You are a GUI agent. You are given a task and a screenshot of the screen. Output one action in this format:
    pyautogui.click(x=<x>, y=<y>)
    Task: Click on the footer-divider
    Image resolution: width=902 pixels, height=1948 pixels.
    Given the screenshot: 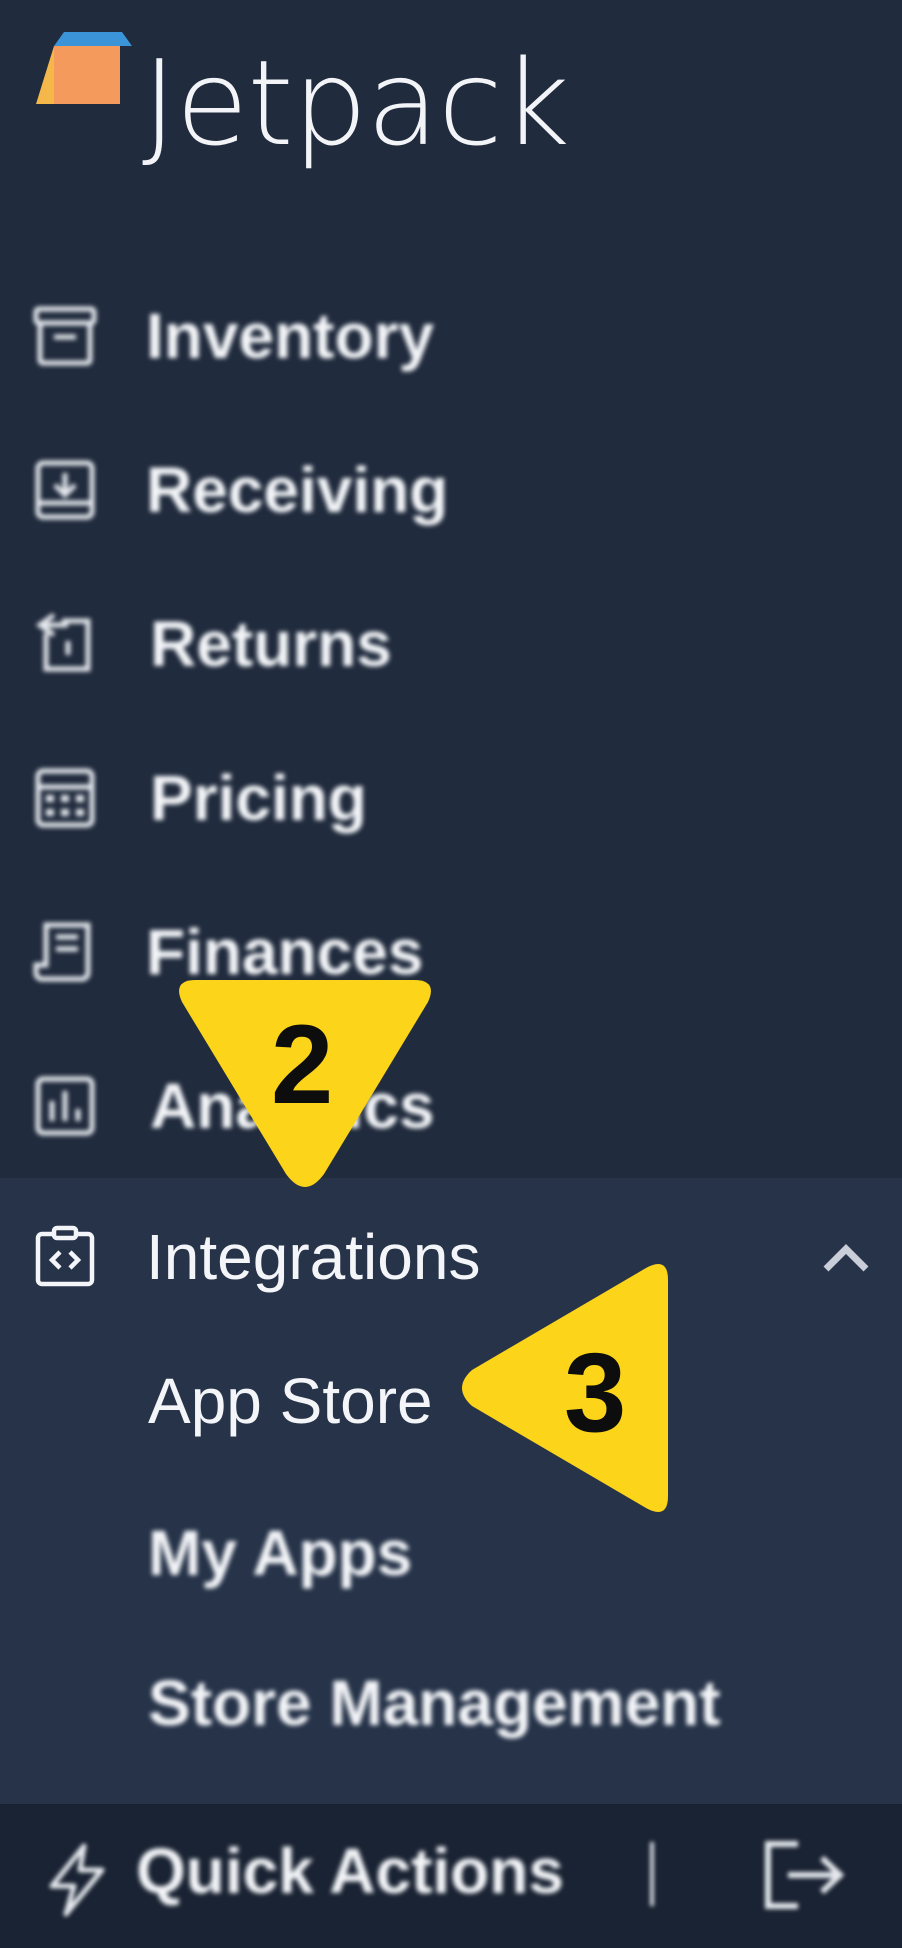 What is the action you would take?
    pyautogui.click(x=652, y=1874)
    